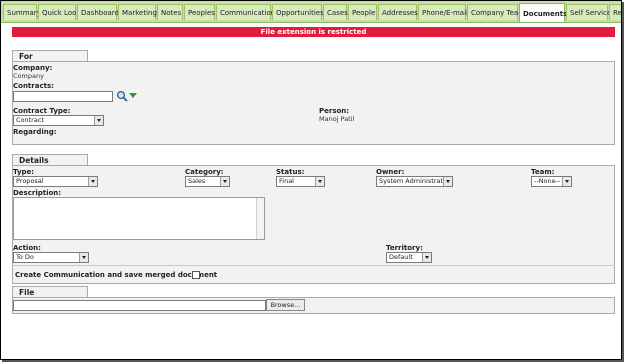 This screenshot has width=624, height=362. Describe the element at coordinates (24, 172) in the screenshot. I see `type-label: Type:` at that location.